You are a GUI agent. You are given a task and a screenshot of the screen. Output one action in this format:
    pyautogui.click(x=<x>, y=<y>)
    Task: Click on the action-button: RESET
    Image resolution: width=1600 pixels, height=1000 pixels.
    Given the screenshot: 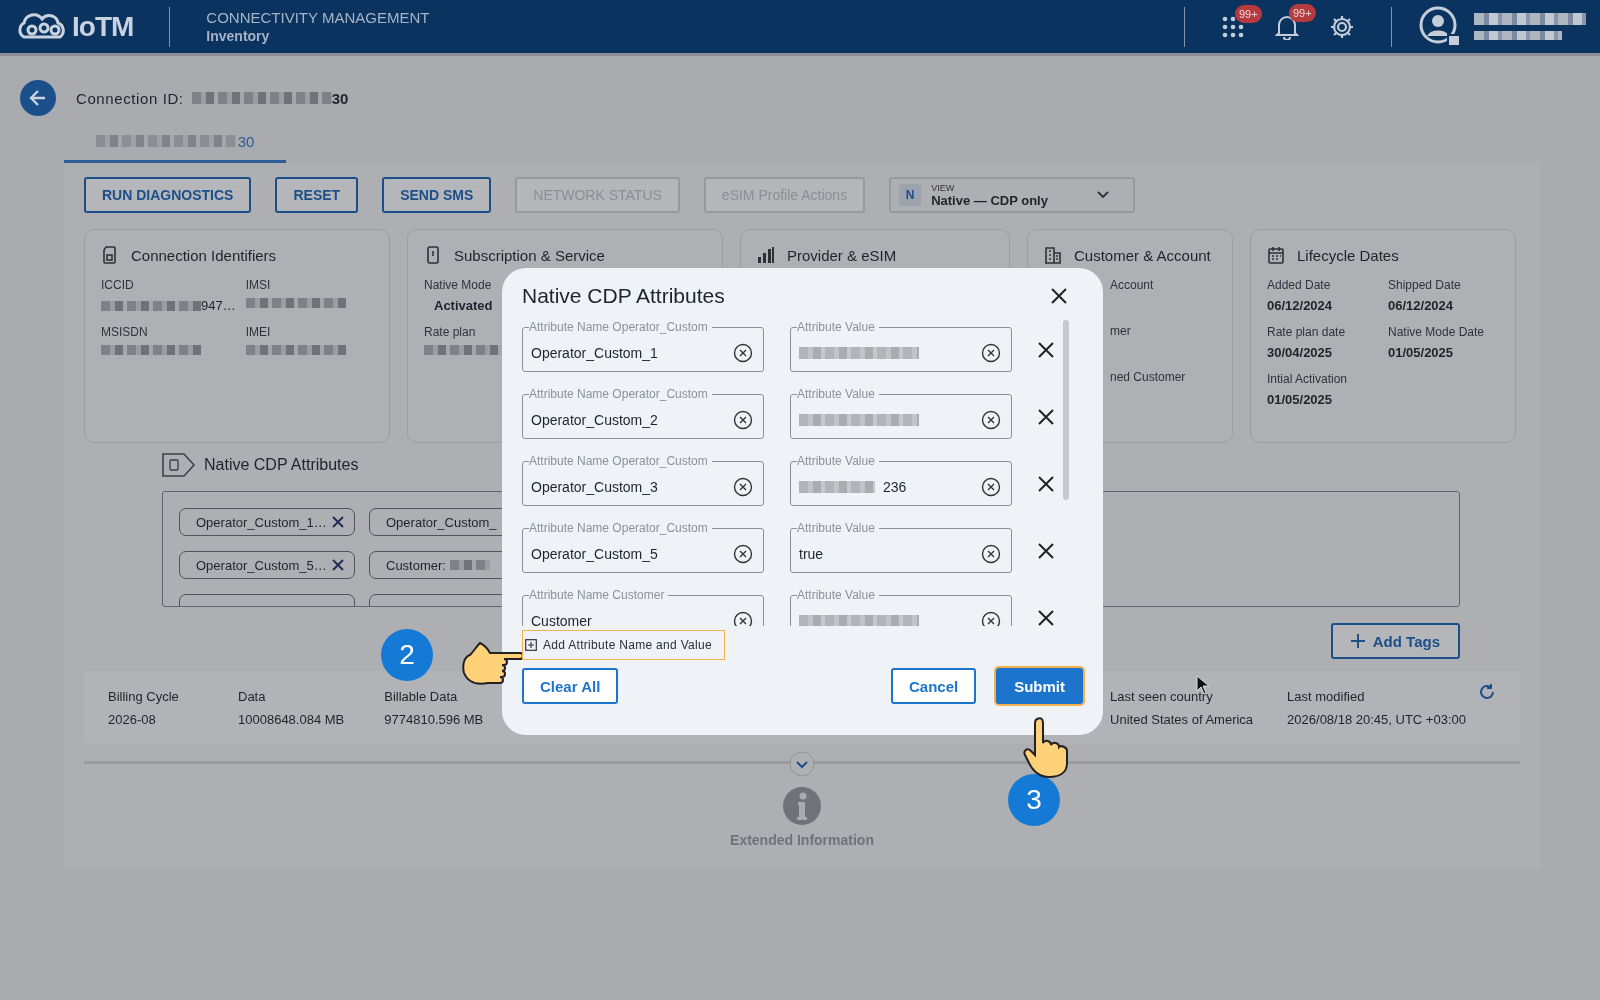 What is the action you would take?
    pyautogui.click(x=317, y=195)
    